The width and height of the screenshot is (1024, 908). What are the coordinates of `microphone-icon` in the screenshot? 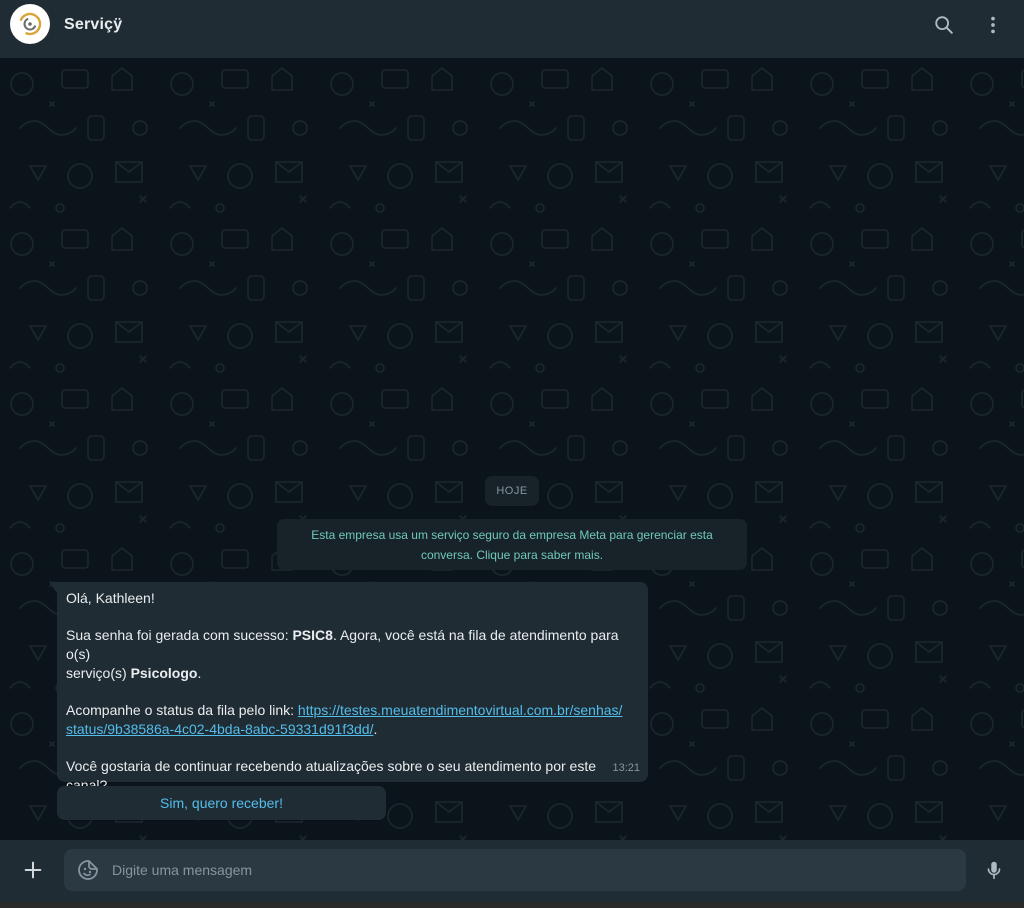 It's located at (994, 870).